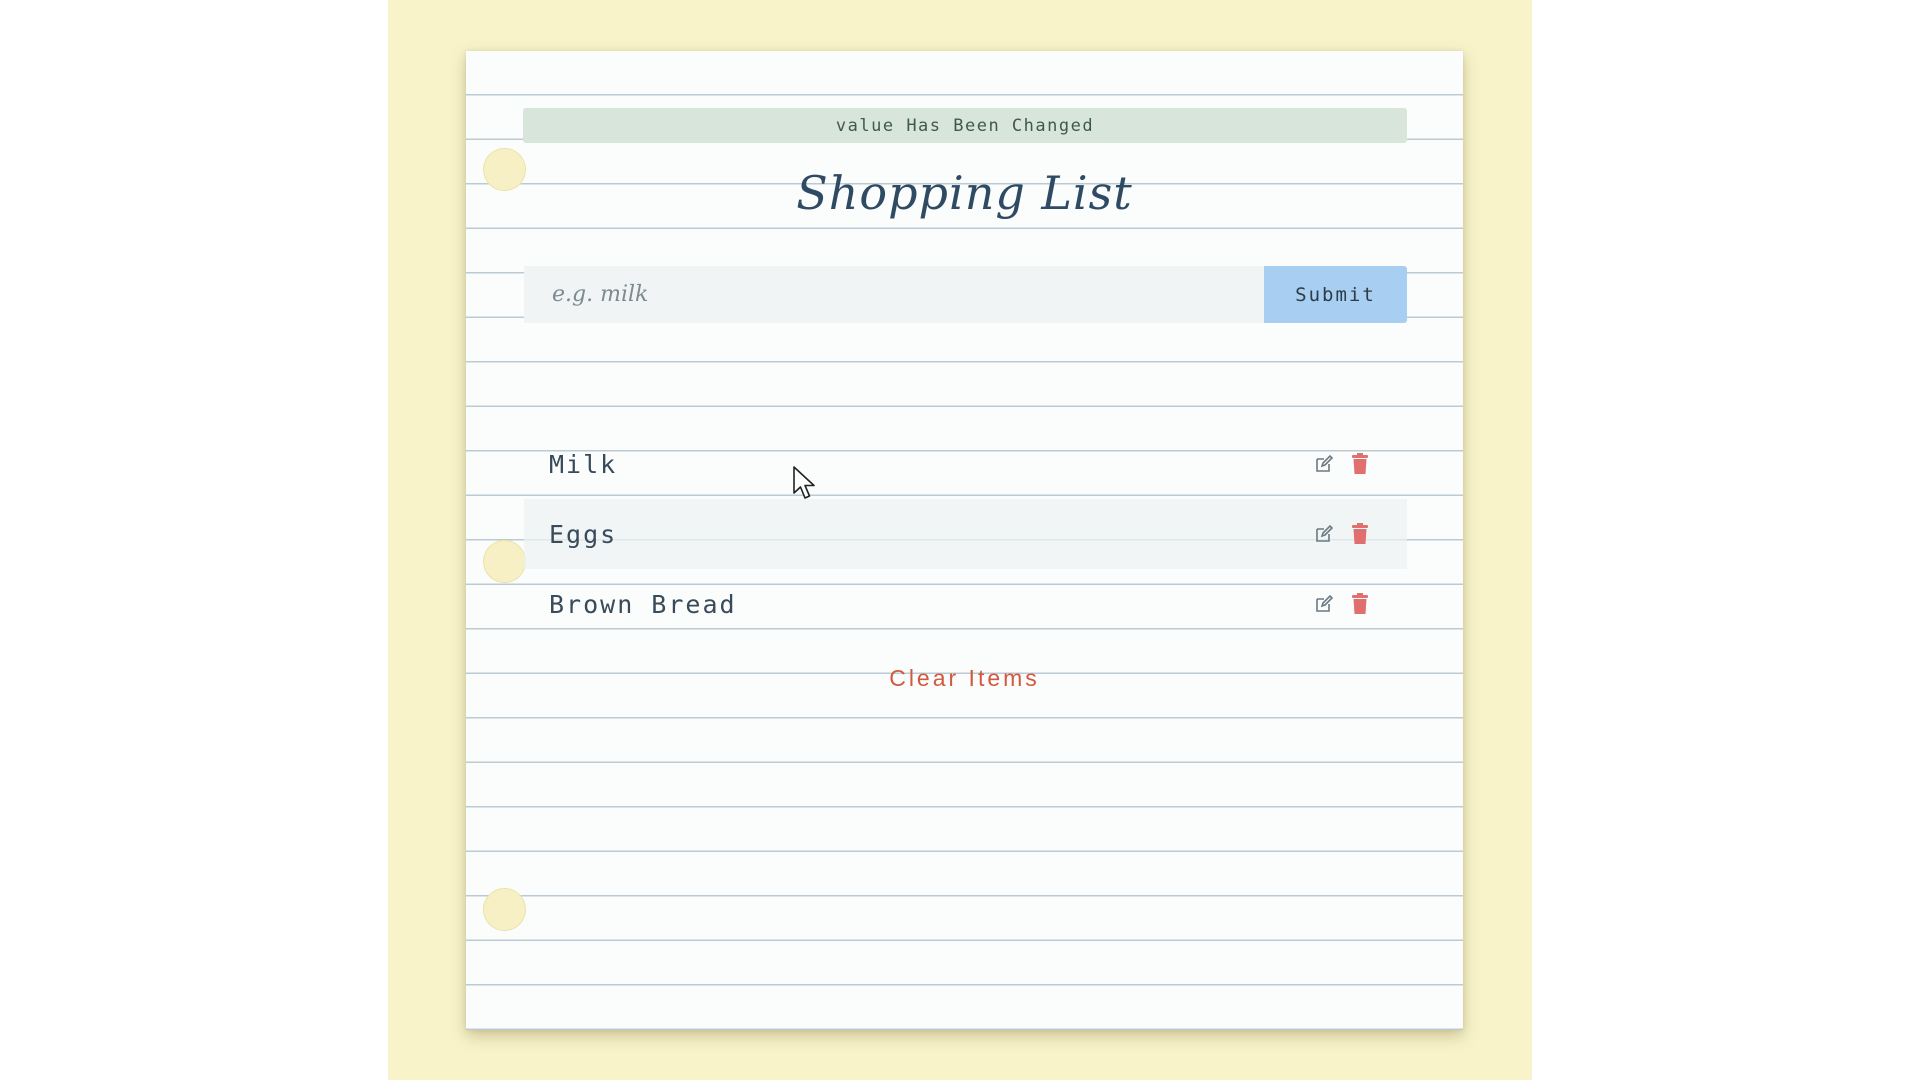 The image size is (1920, 1080). I want to click on status-alert: value Has Been Changed, so click(965, 125).